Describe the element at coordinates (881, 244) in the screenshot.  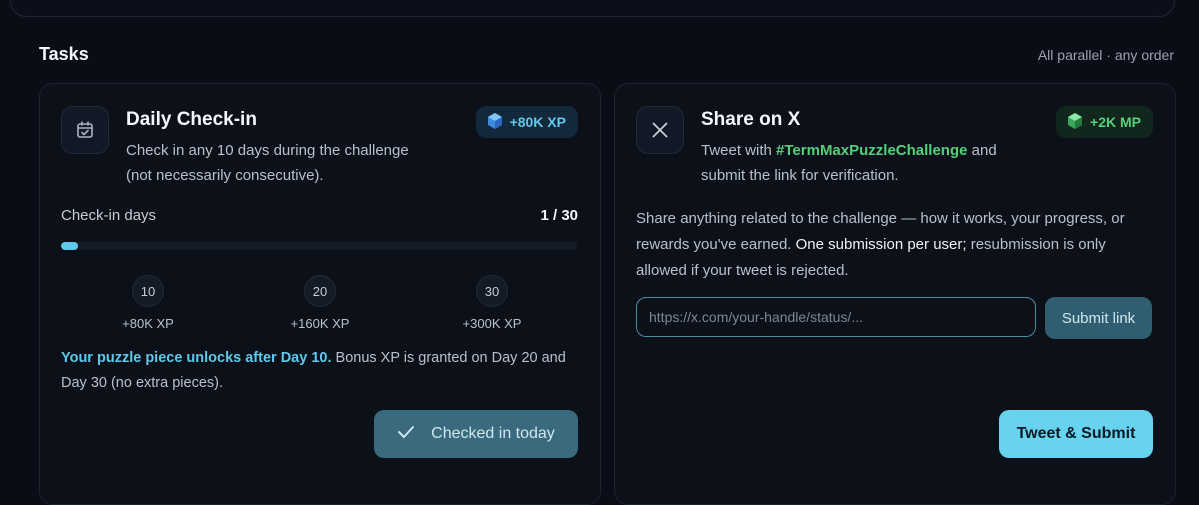
I see `instructions-emphasis: One submission per user;` at that location.